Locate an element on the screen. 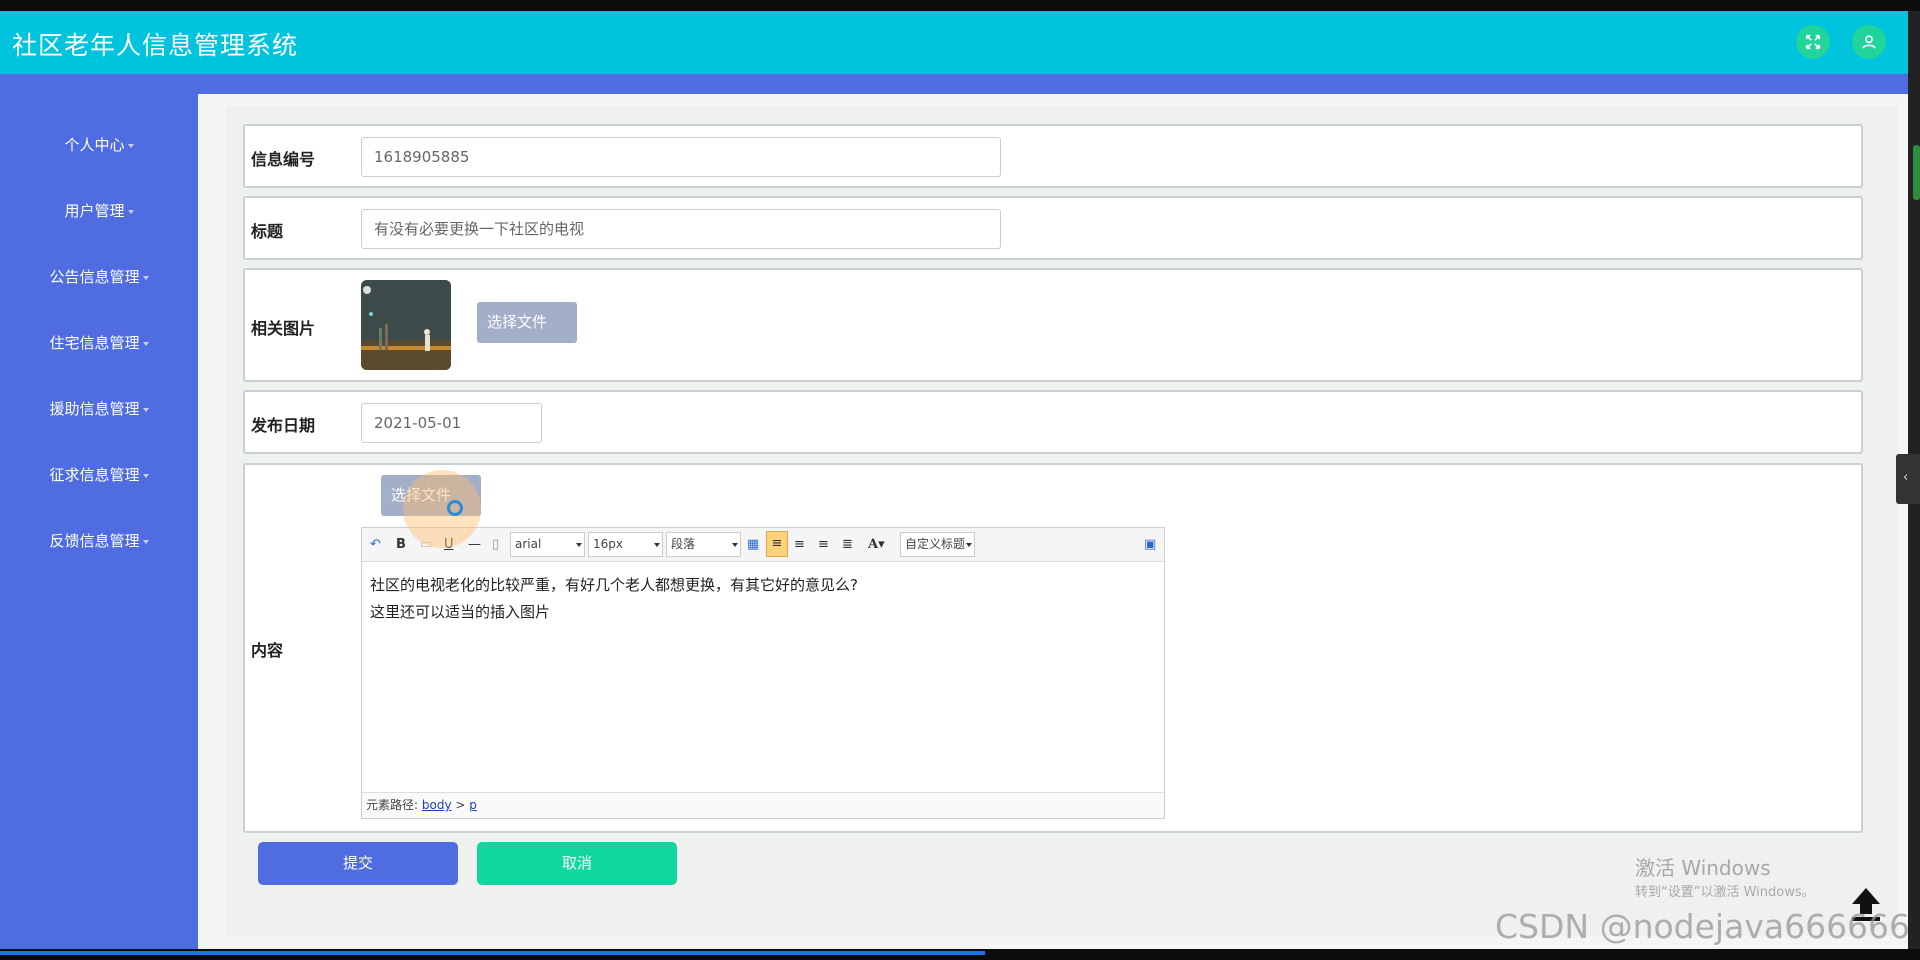 Image resolution: width=1920 pixels, height=960 pixels. user-button is located at coordinates (1869, 42).